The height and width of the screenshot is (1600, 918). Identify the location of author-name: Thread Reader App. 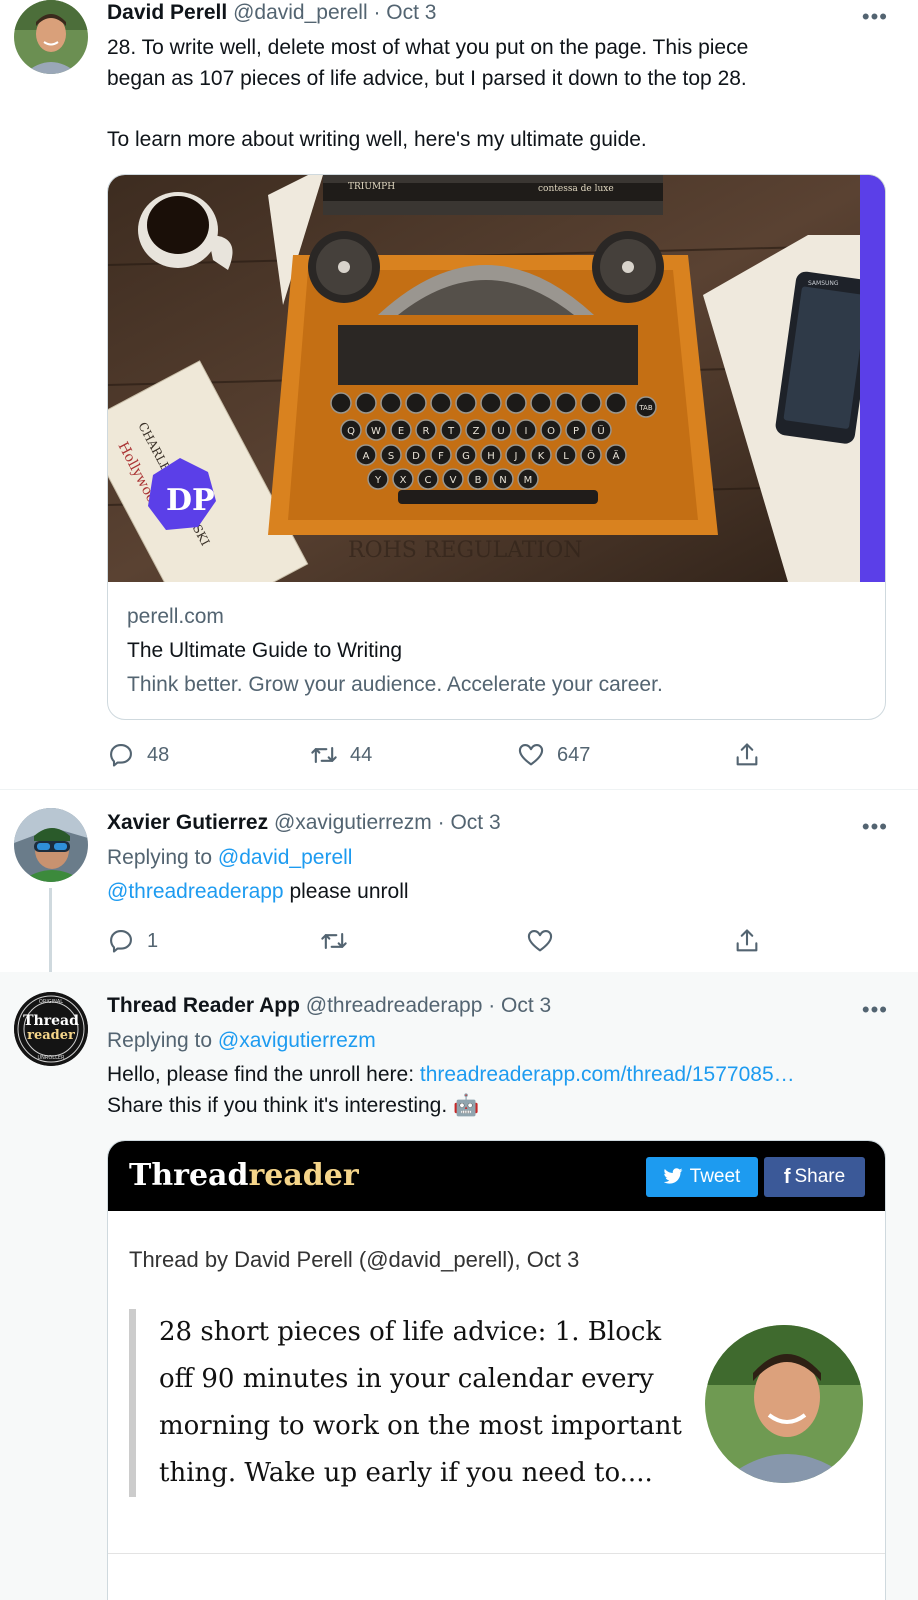
(203, 1005).